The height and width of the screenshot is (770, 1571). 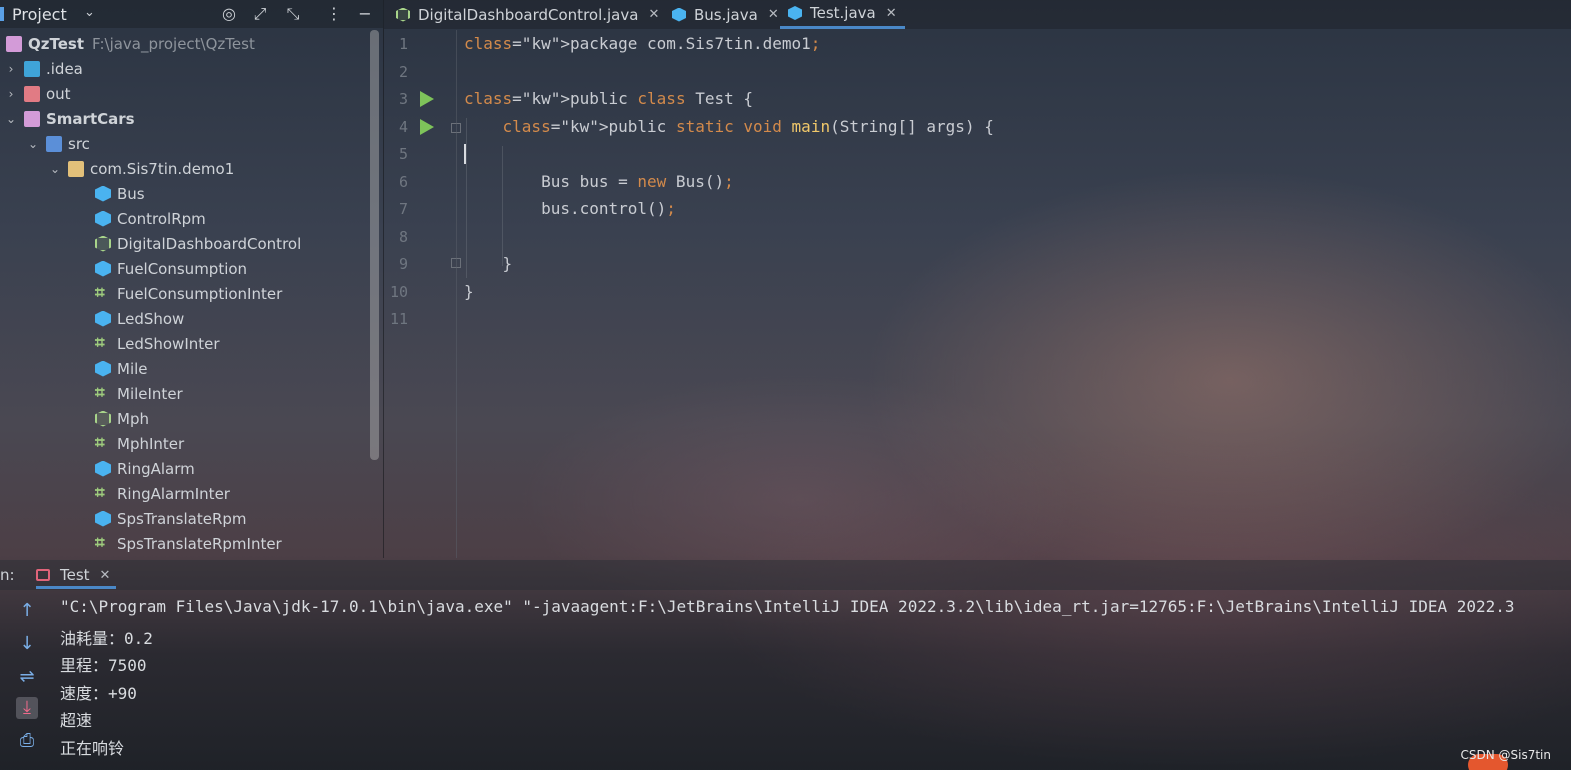 I want to click on tree-item-class: FuelConsumption, so click(x=171, y=268).